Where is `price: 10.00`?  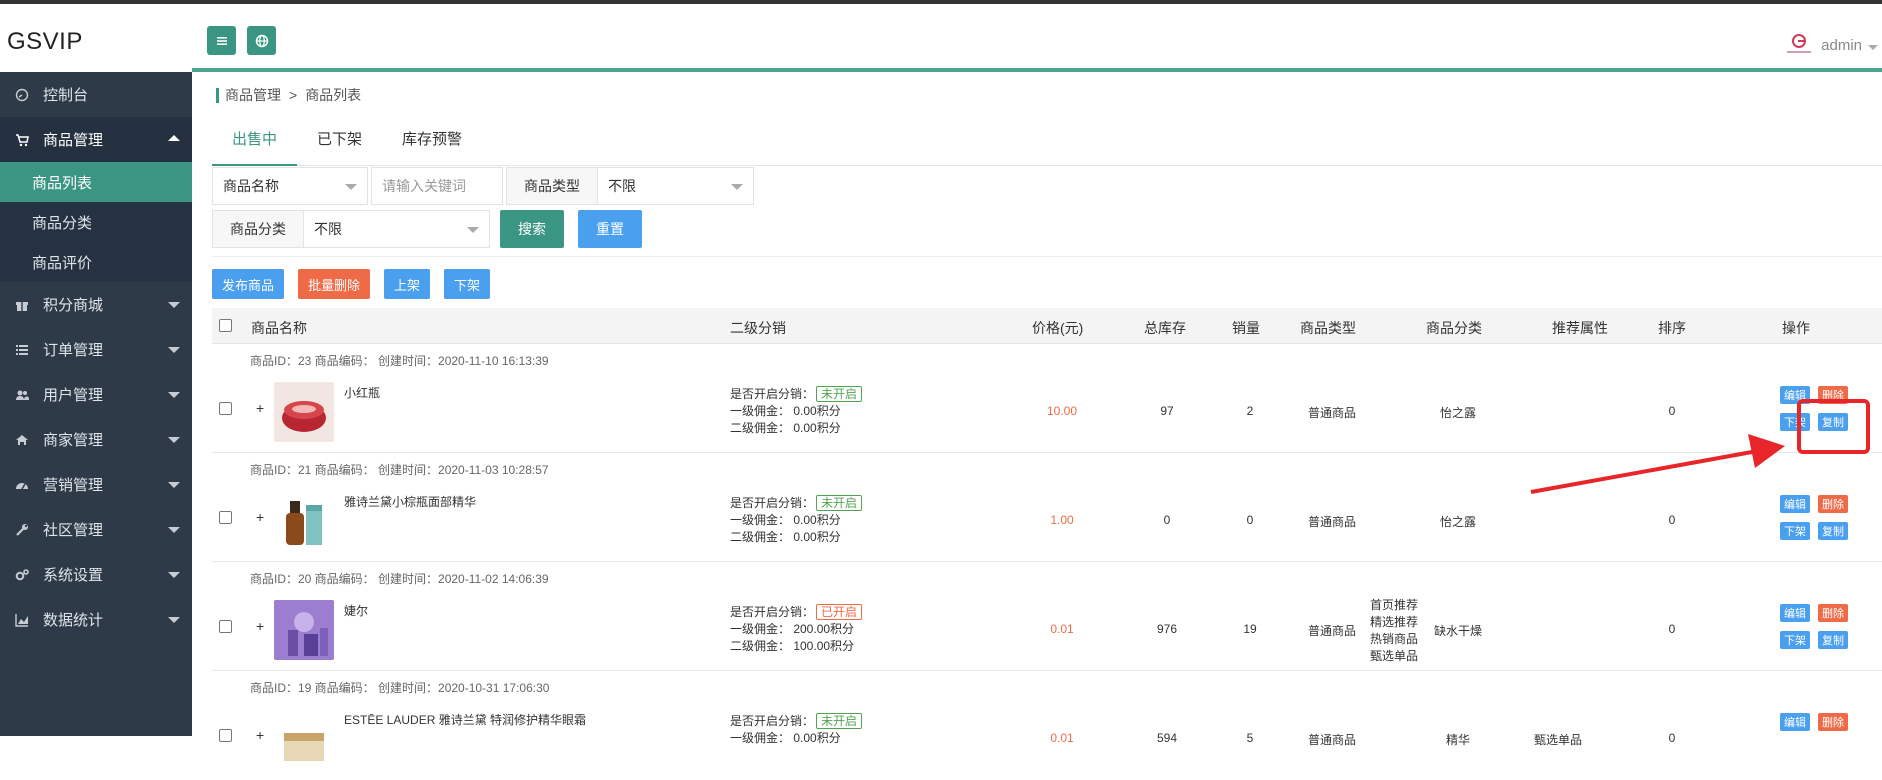 price: 10.00 is located at coordinates (1062, 411).